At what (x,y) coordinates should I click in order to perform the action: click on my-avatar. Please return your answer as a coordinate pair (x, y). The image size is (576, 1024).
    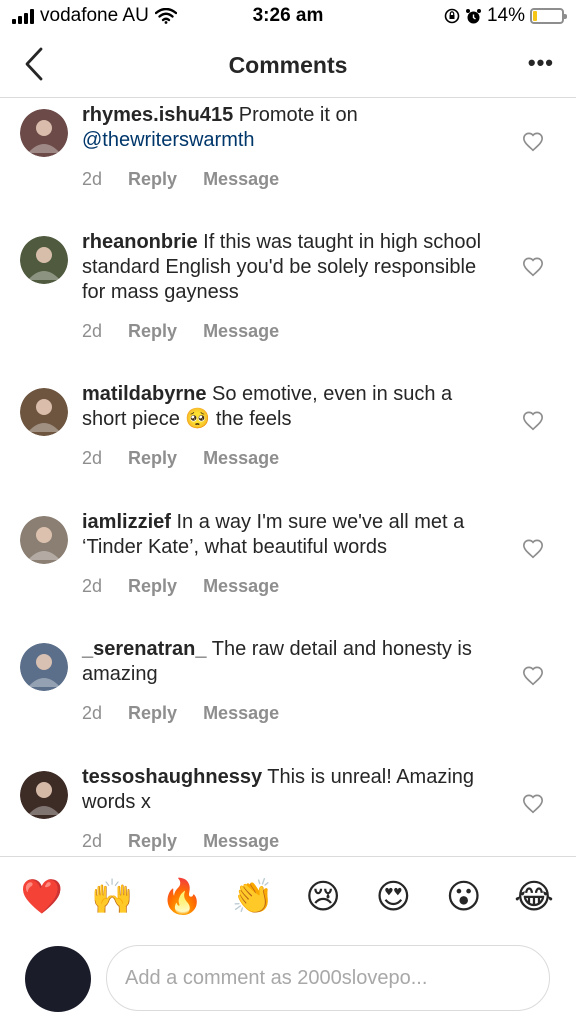
    Looking at the image, I should click on (58, 979).